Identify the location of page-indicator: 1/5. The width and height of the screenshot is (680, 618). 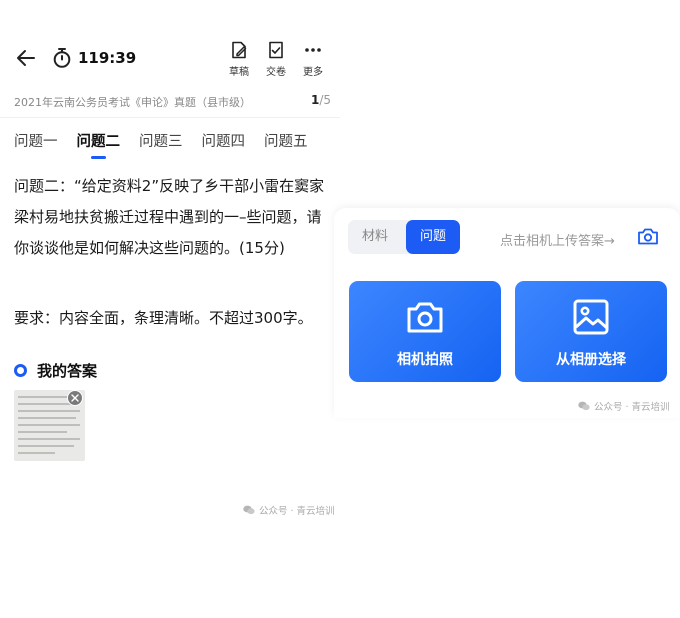
(321, 100).